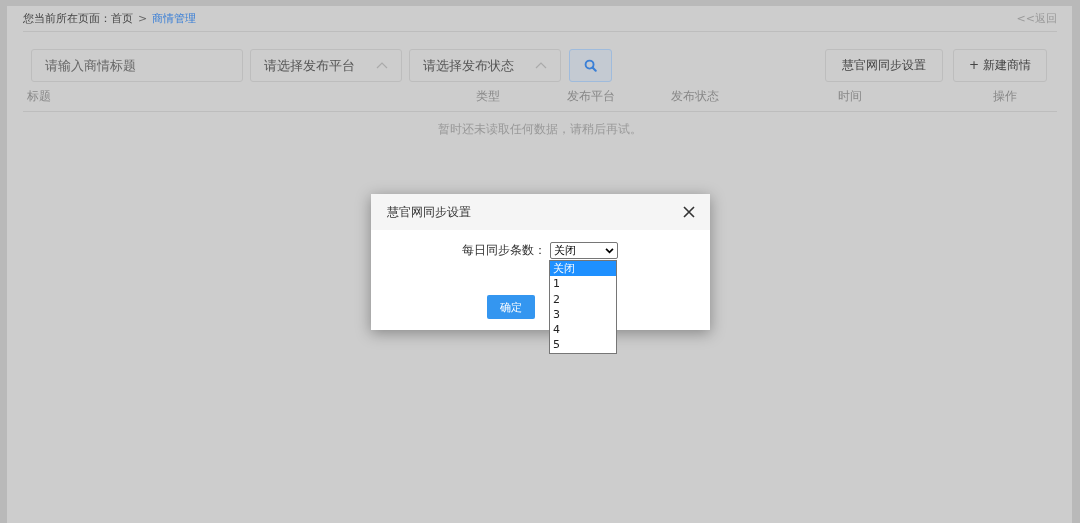 This screenshot has height=523, width=1080. Describe the element at coordinates (1005, 96) in the screenshot. I see `column-header: 操作` at that location.